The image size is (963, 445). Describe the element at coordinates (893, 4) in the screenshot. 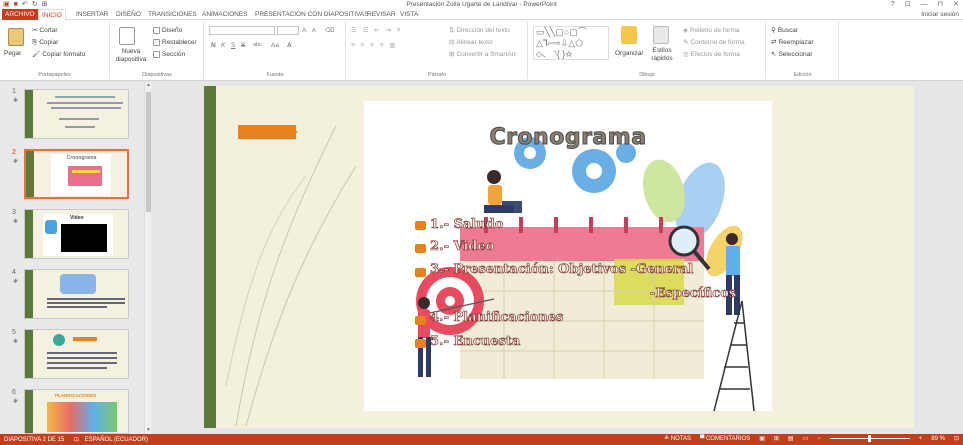

I see `help-icon: ?` at that location.